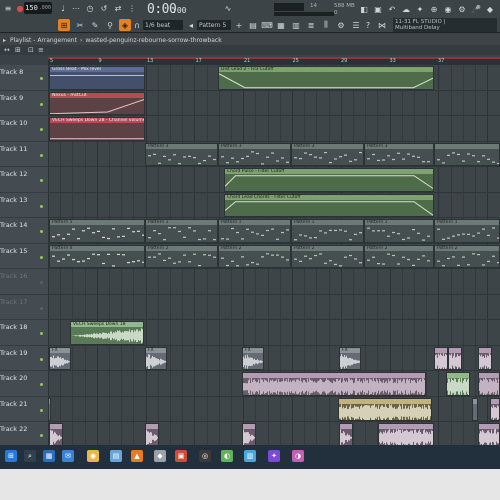 This screenshot has width=500, height=500. What do you see at coordinates (24, 78) in the screenshot?
I see `track-header: Track 8` at bounding box center [24, 78].